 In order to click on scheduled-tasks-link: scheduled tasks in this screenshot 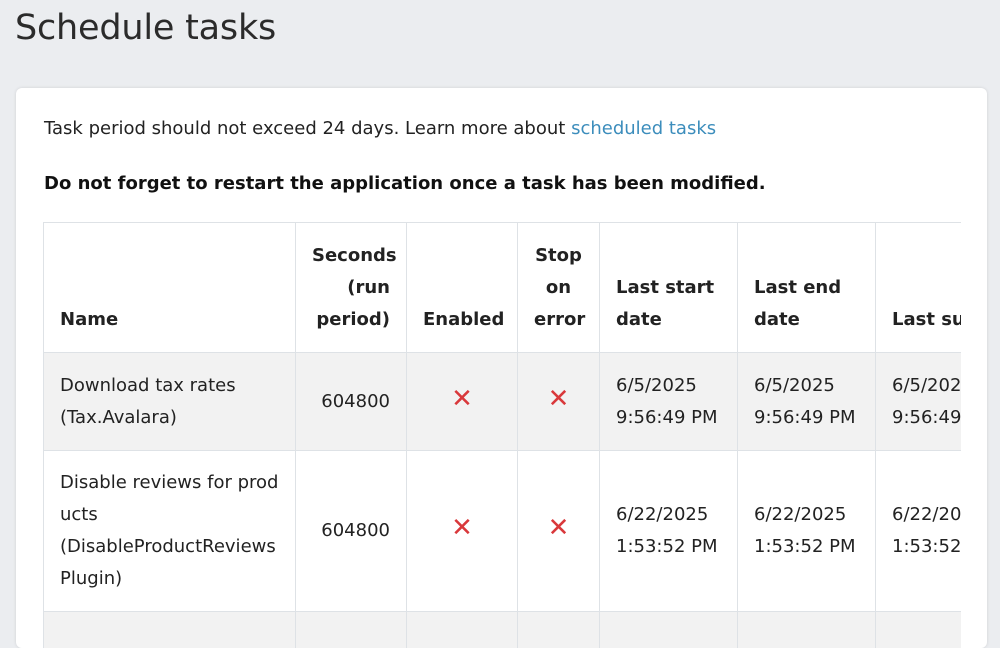, I will do `click(643, 128)`.